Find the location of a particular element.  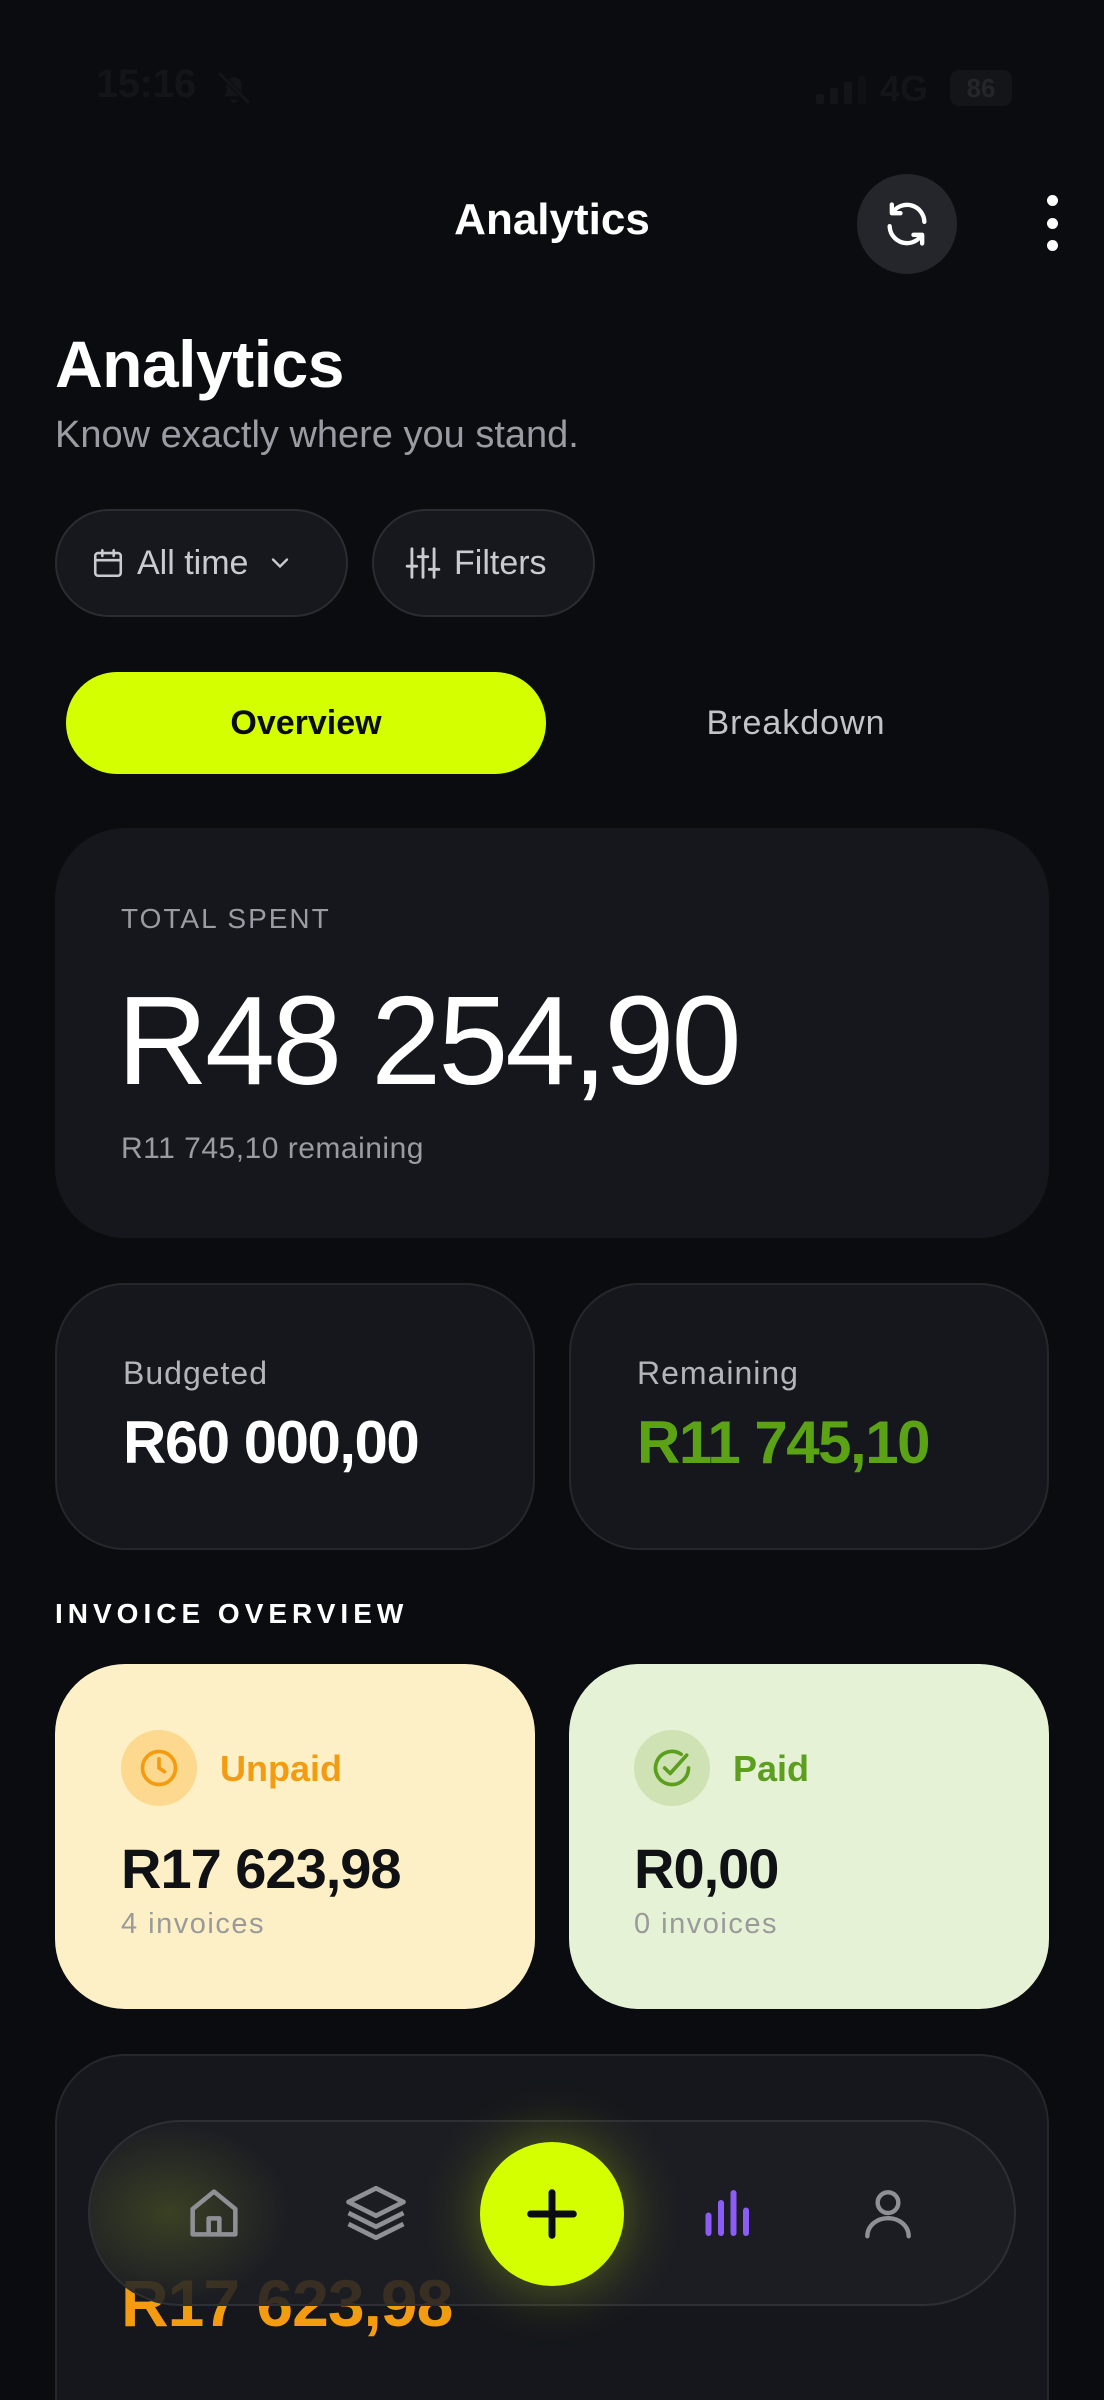

total-remaining-text: R11 745,10 remaining is located at coordinates (272, 1148).